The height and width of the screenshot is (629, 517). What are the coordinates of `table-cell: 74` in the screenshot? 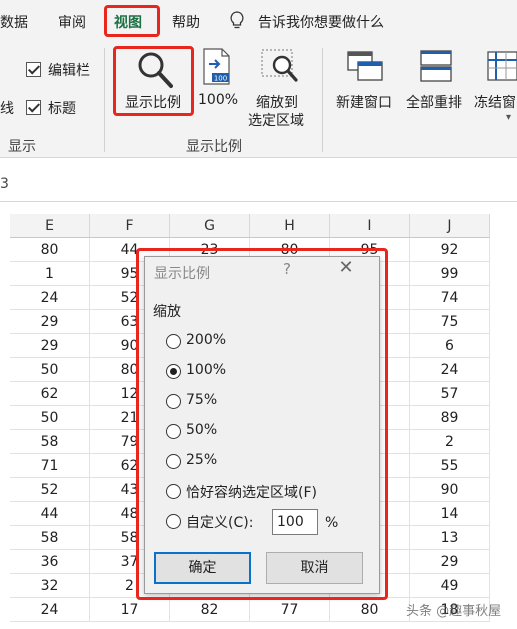 It's located at (450, 298).